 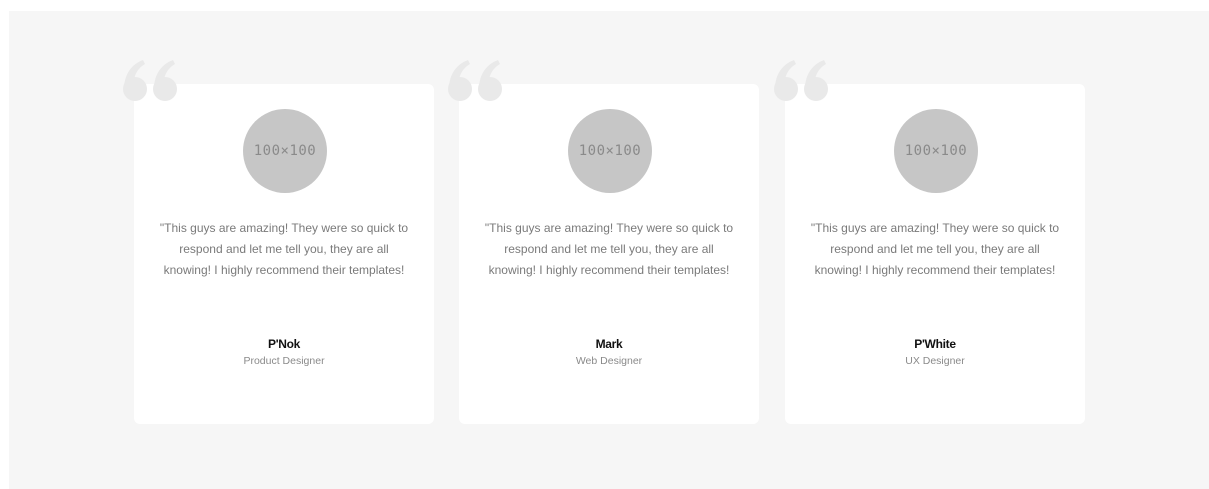 I want to click on author-role: Web Designer, so click(x=609, y=361).